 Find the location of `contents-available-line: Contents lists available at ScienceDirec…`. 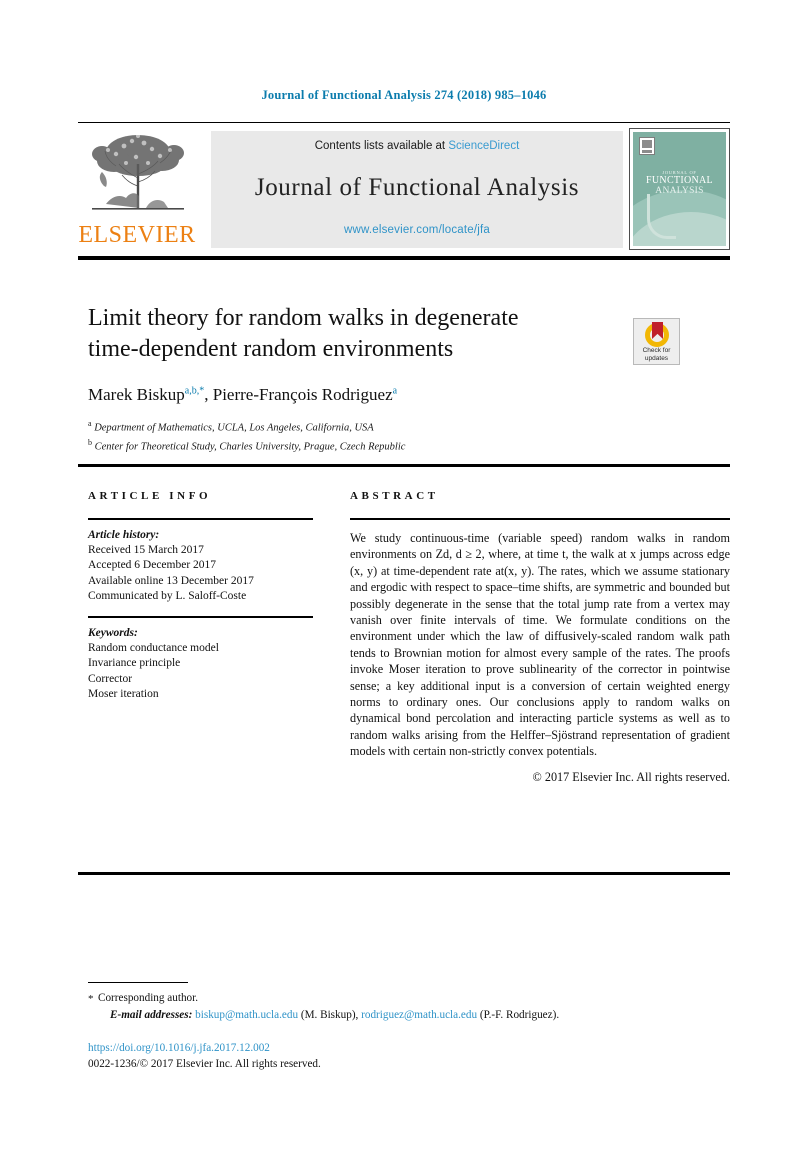

contents-available-line: Contents lists available at ScienceDirec… is located at coordinates (417, 146).